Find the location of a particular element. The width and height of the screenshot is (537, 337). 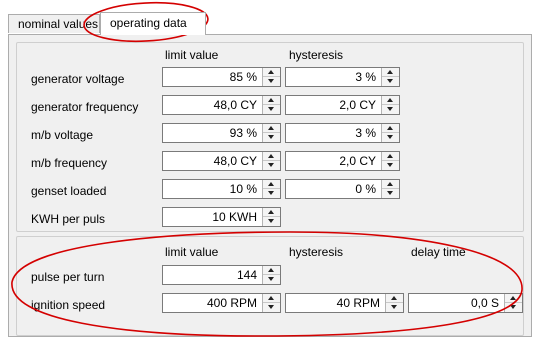

mb-frequency-limit-spinner: 48,0 CY is located at coordinates (221, 161).